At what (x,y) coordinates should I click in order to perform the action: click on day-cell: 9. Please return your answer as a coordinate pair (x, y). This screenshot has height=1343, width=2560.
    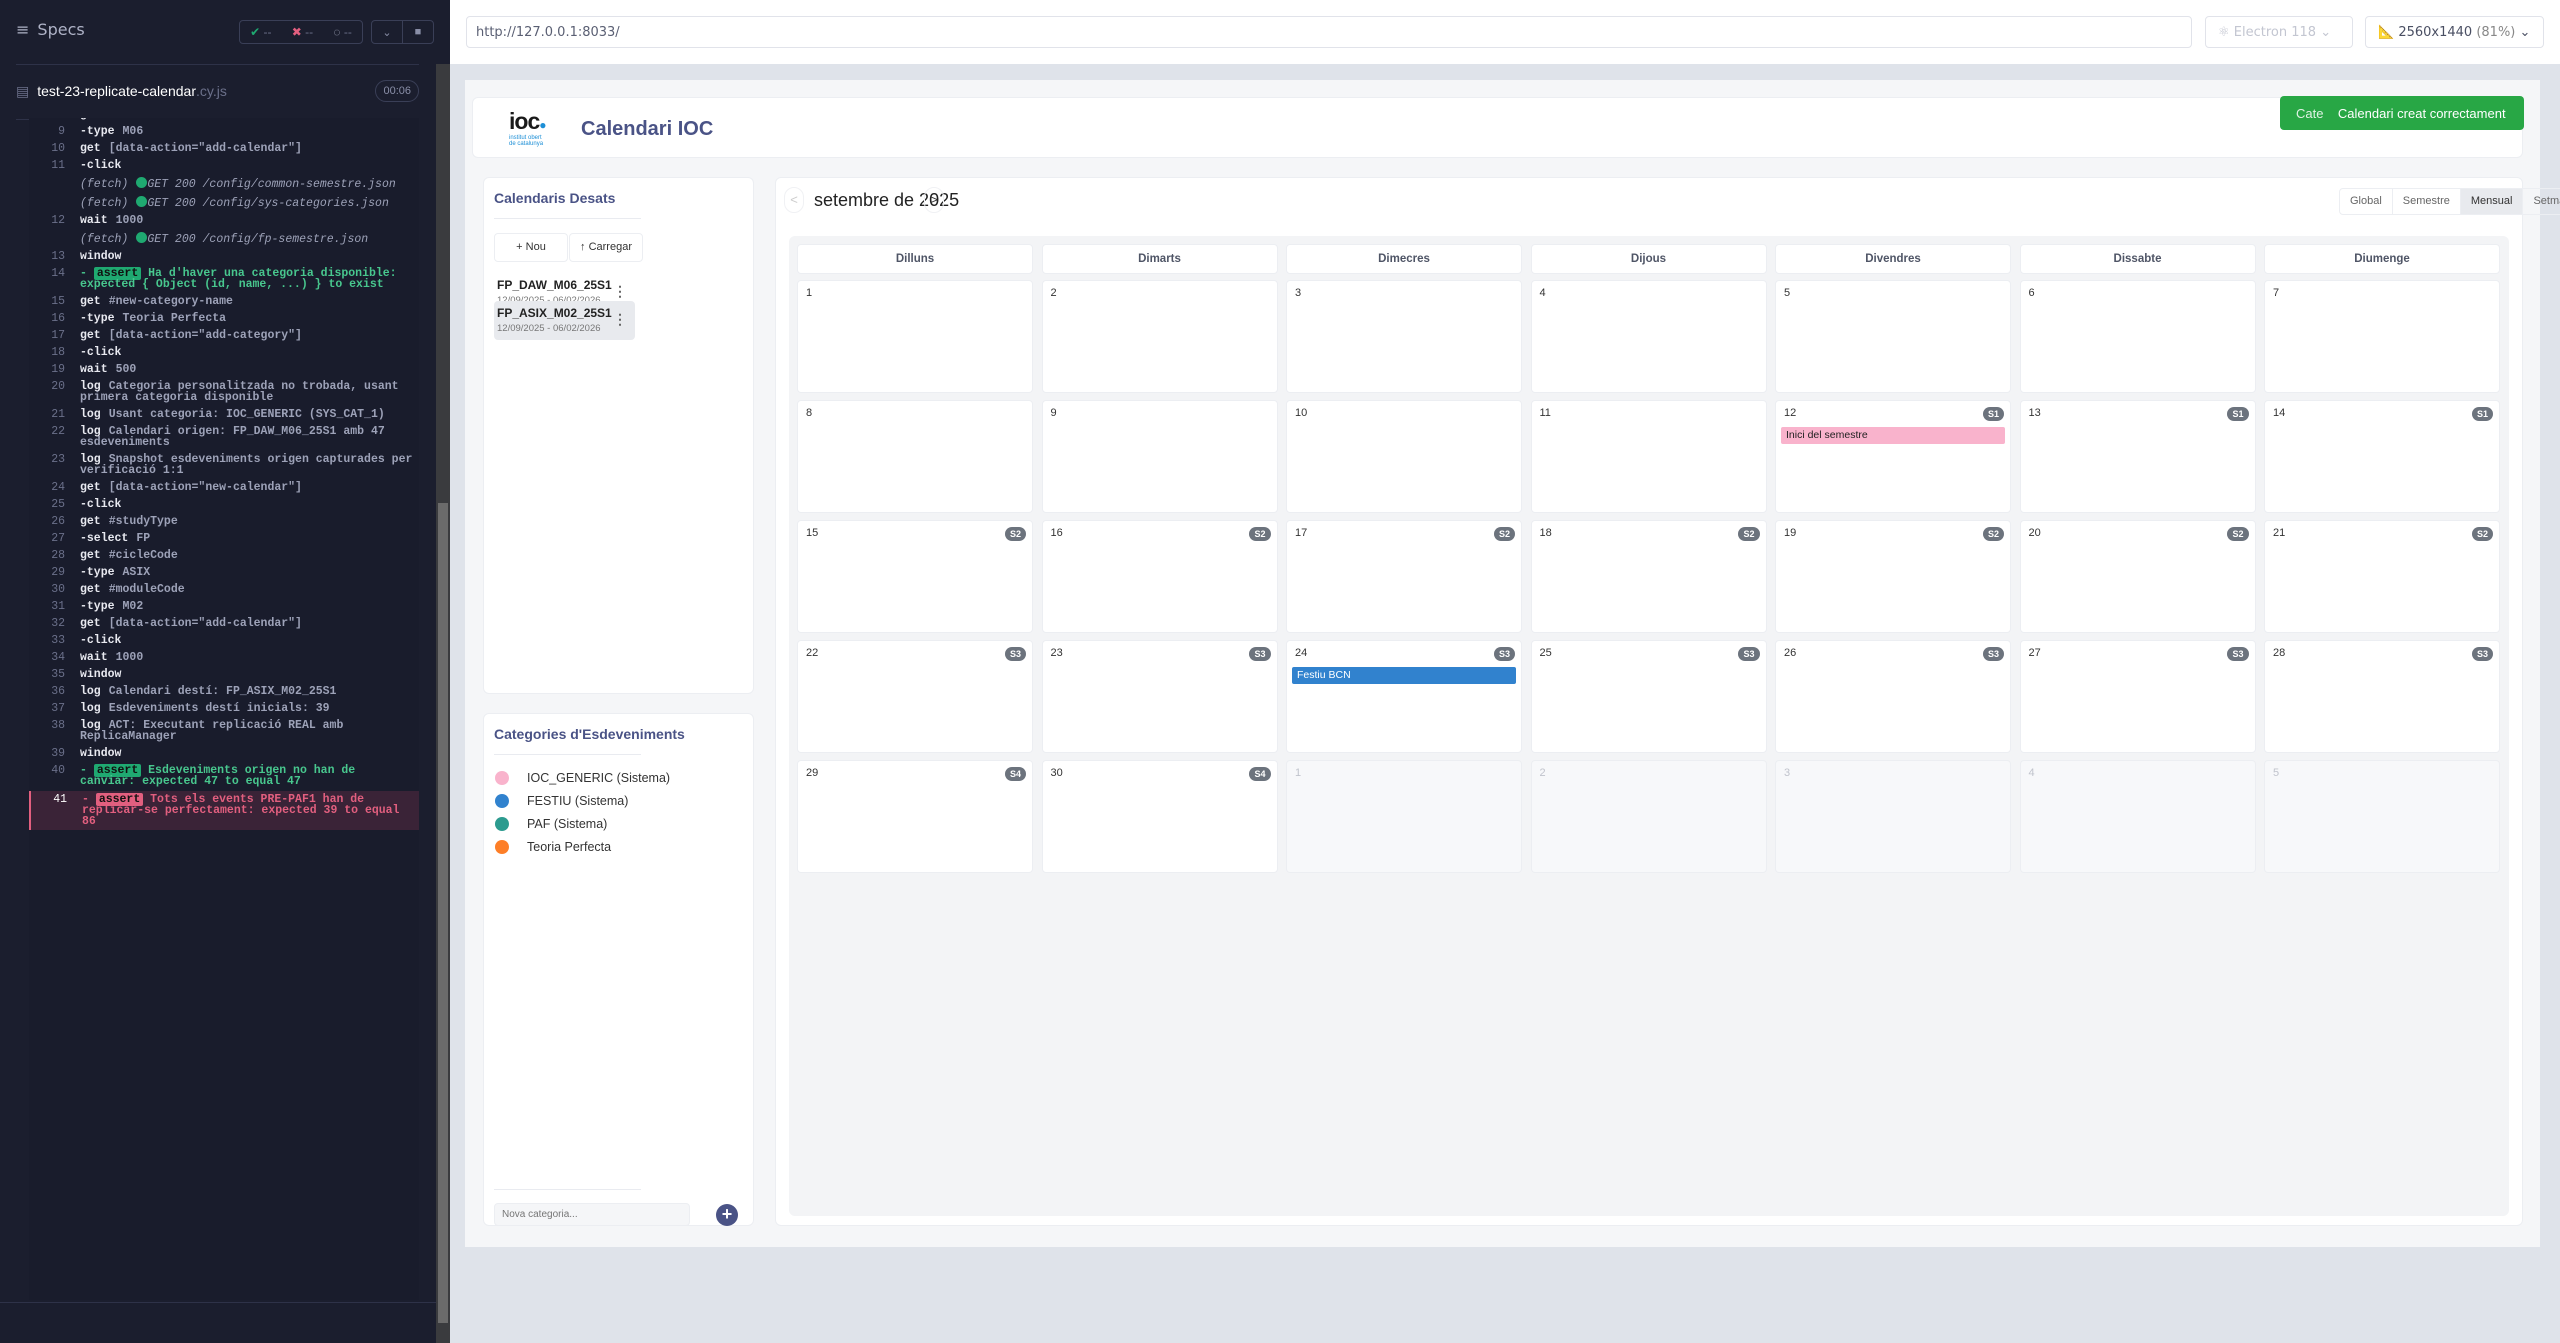
    Looking at the image, I should click on (1159, 456).